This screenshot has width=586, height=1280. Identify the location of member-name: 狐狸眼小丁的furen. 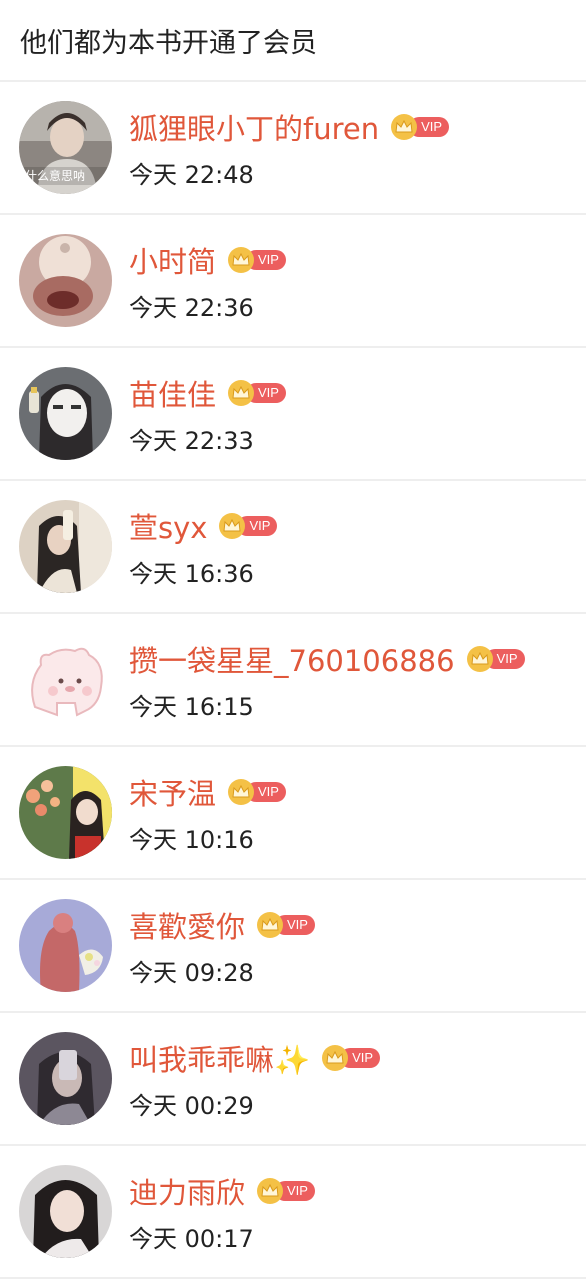
(254, 127).